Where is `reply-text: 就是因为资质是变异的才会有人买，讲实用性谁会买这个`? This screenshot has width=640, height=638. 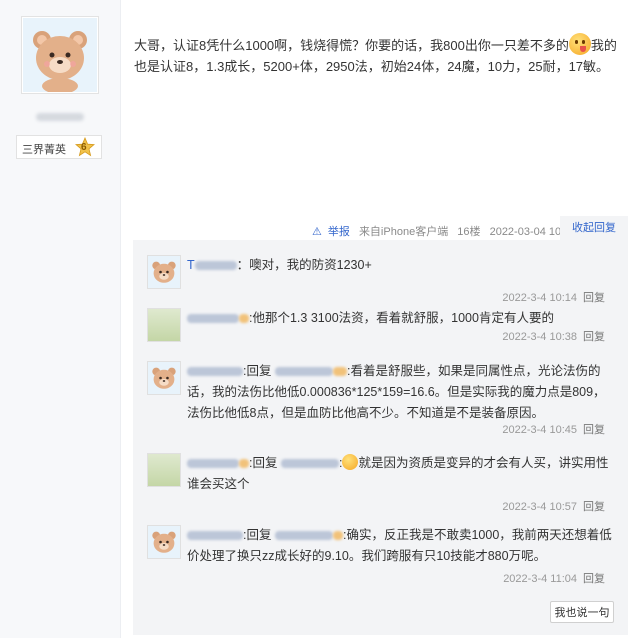 reply-text: 就是因为资质是变异的才会有人买，讲实用性谁会买这个 is located at coordinates (398, 473).